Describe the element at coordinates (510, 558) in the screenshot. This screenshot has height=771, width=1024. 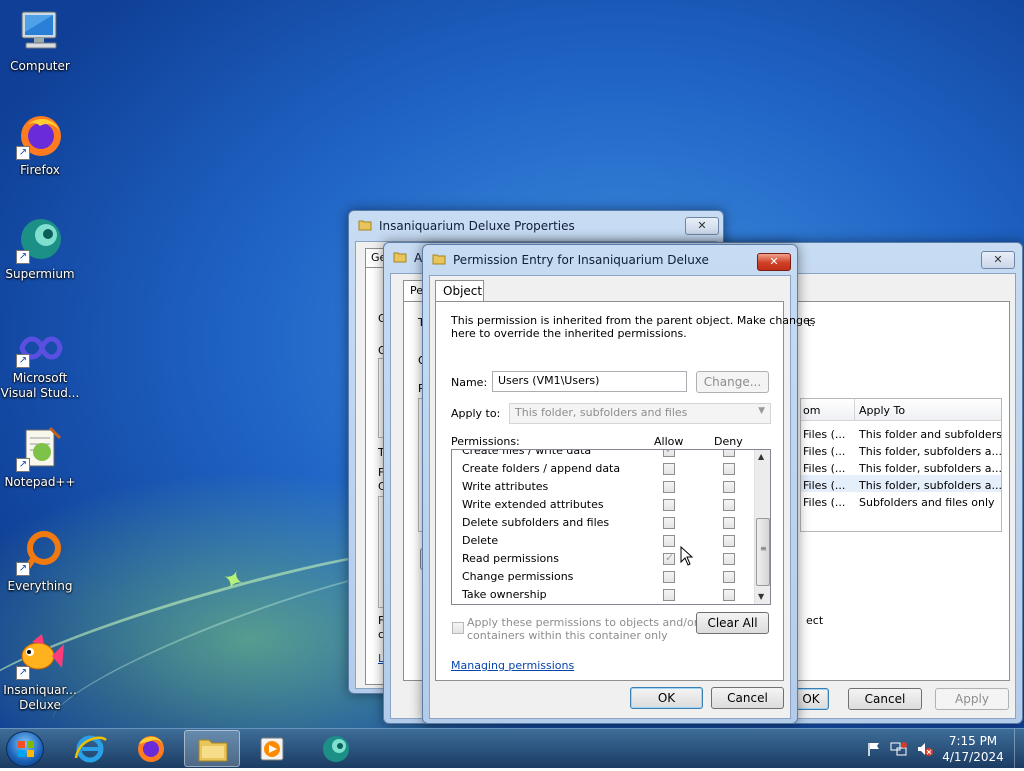
I see `permission-name: Read permissions` at that location.